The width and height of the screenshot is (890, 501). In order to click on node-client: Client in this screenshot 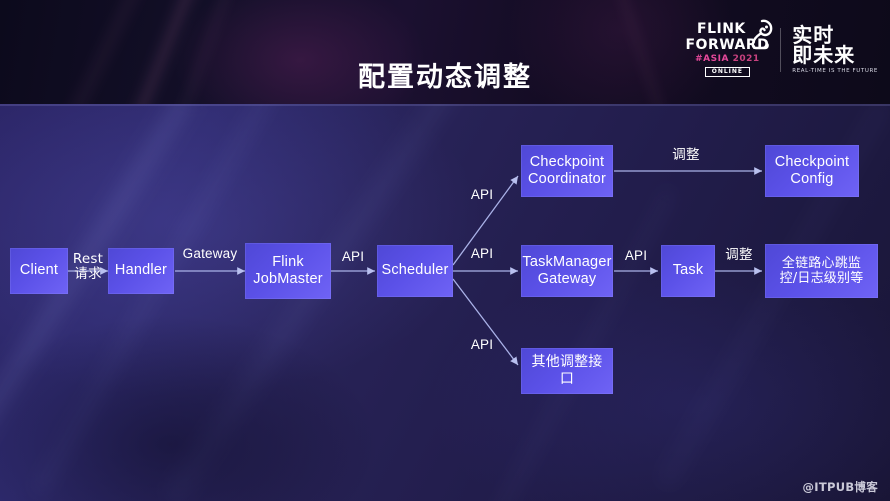, I will do `click(39, 271)`.